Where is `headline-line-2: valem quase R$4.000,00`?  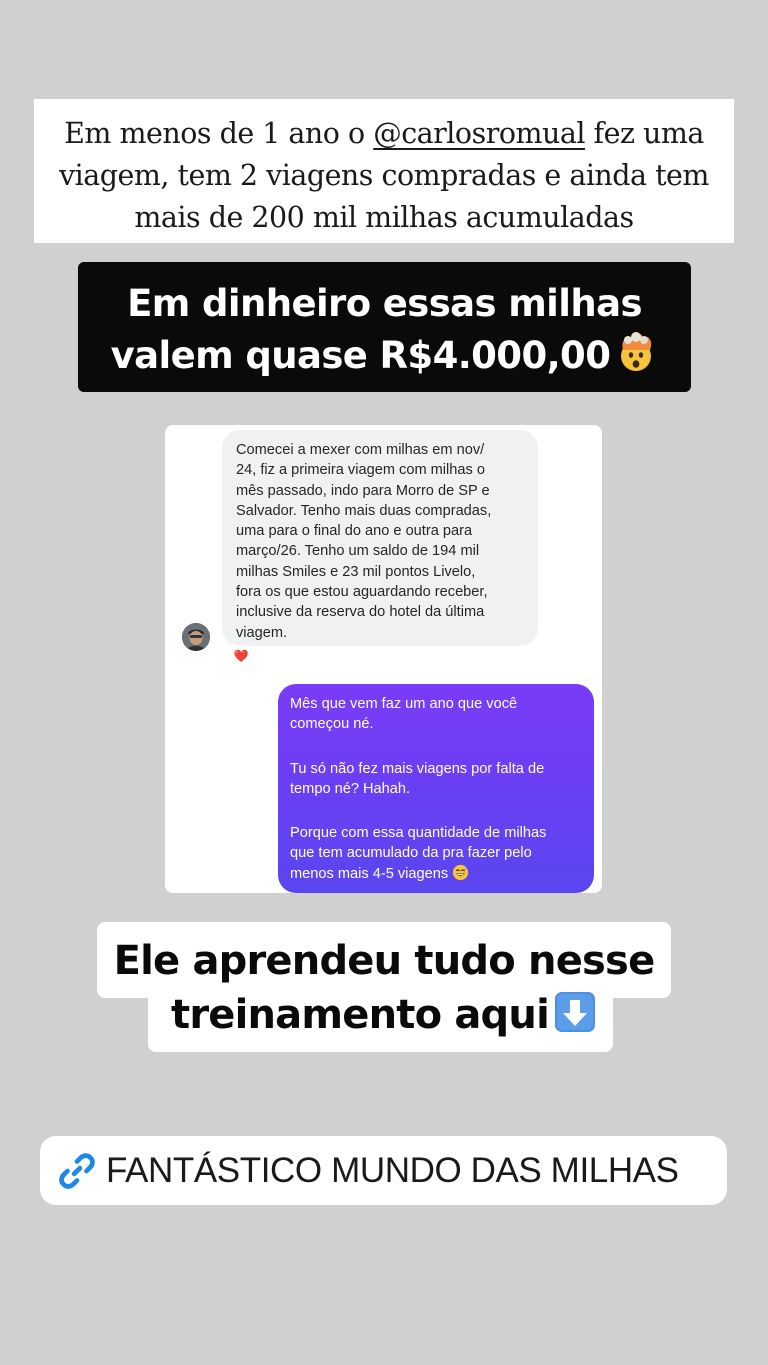
headline-line-2: valem quase R$4.000,00 is located at coordinates (384, 356).